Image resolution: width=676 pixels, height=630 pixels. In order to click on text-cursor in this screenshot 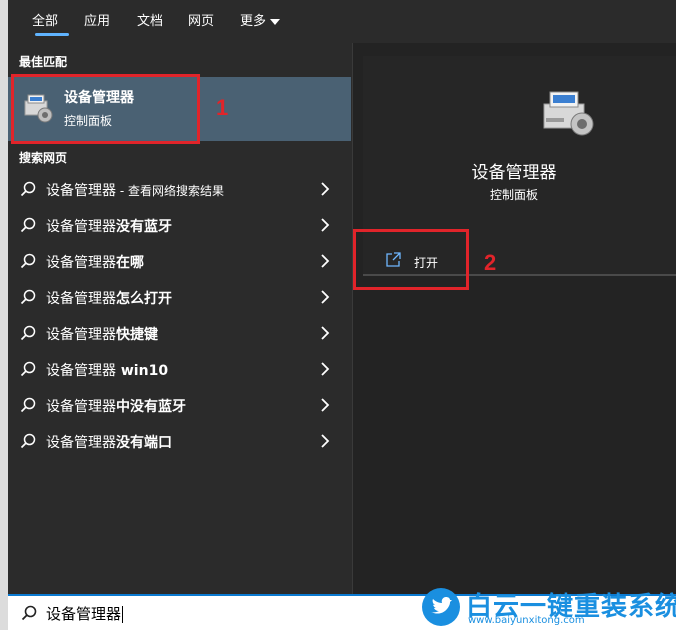, I will do `click(123, 614)`.